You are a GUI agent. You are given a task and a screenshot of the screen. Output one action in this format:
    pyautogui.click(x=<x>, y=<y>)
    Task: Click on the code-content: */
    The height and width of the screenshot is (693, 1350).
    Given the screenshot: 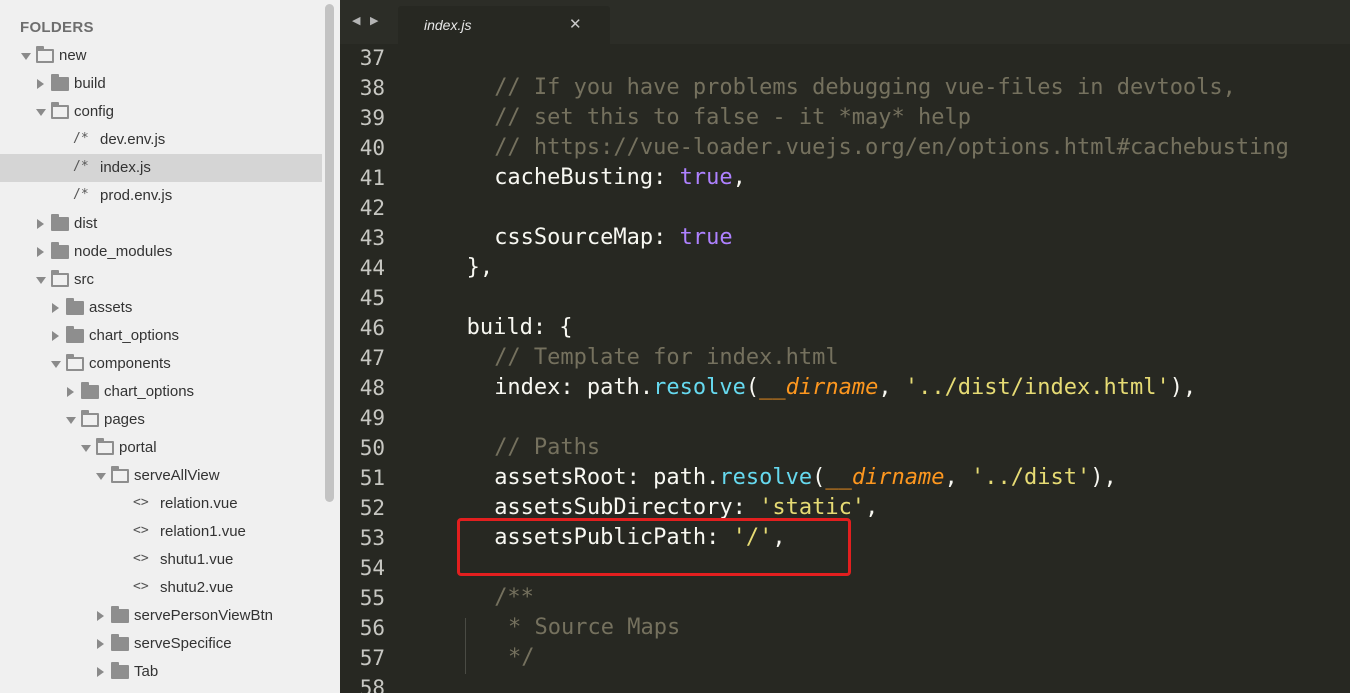 What is the action you would take?
    pyautogui.click(x=521, y=657)
    